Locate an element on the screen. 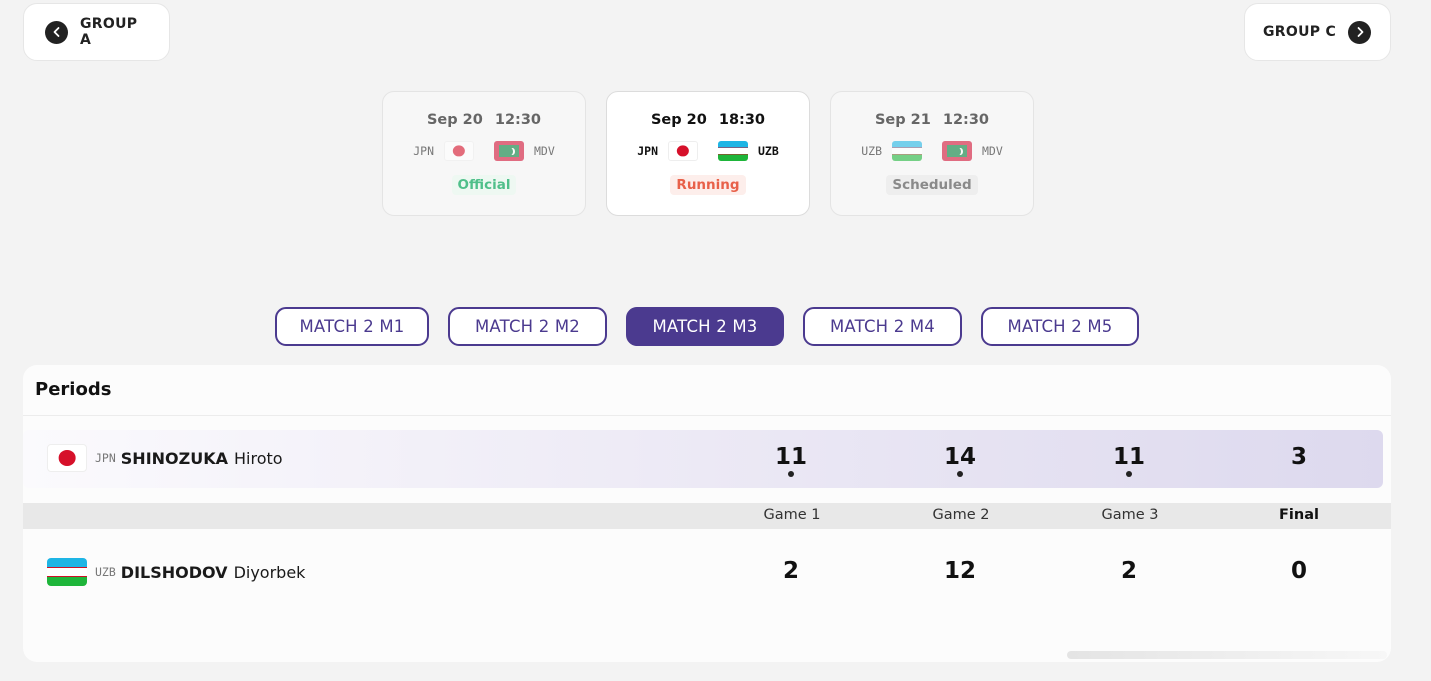  tab-match-2-m3: MATCH 2 M3 is located at coordinates (705, 326).